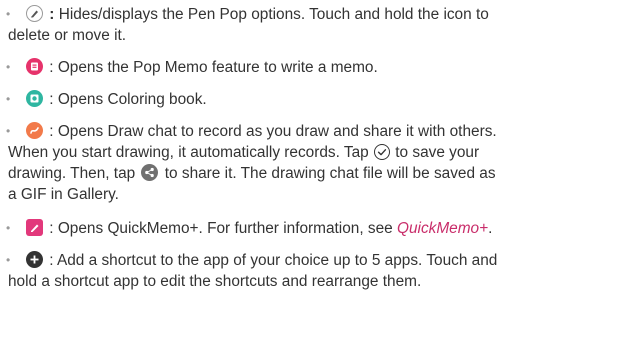 The width and height of the screenshot is (632, 339). Describe the element at coordinates (34, 13) in the screenshot. I see `pen-pop-icon` at that location.